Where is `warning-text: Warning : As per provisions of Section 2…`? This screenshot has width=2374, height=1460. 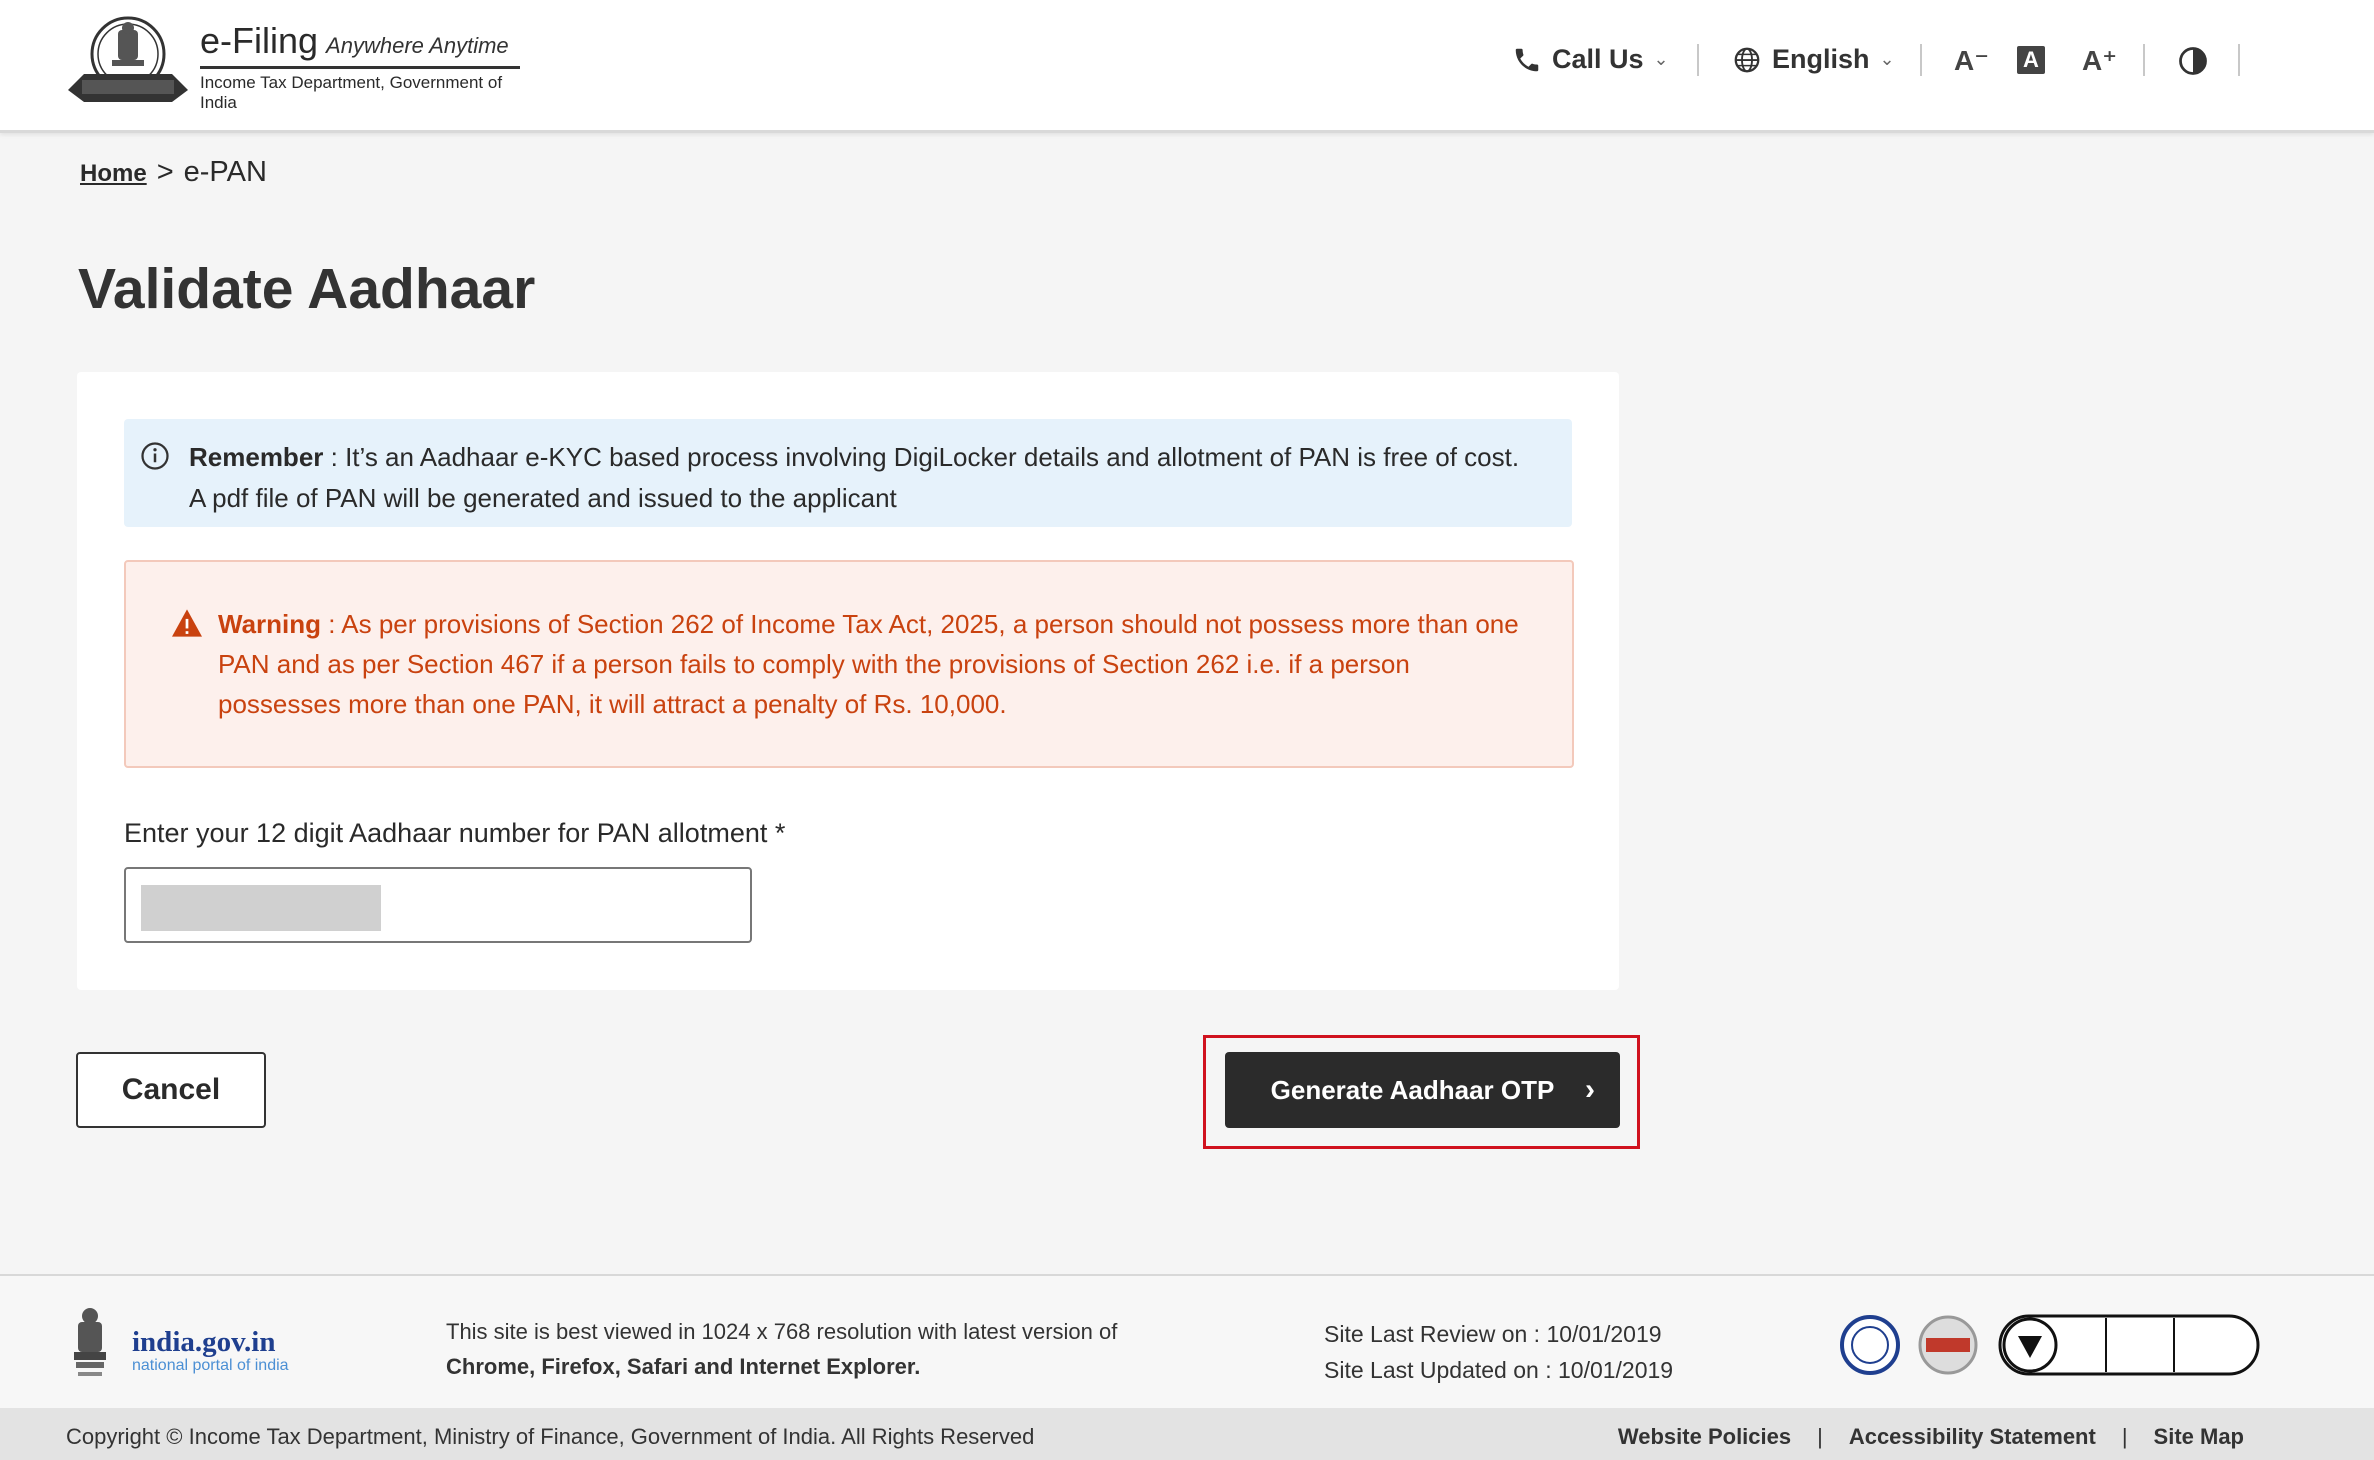 warning-text: Warning : As per provisions of Section 2… is located at coordinates (875, 664).